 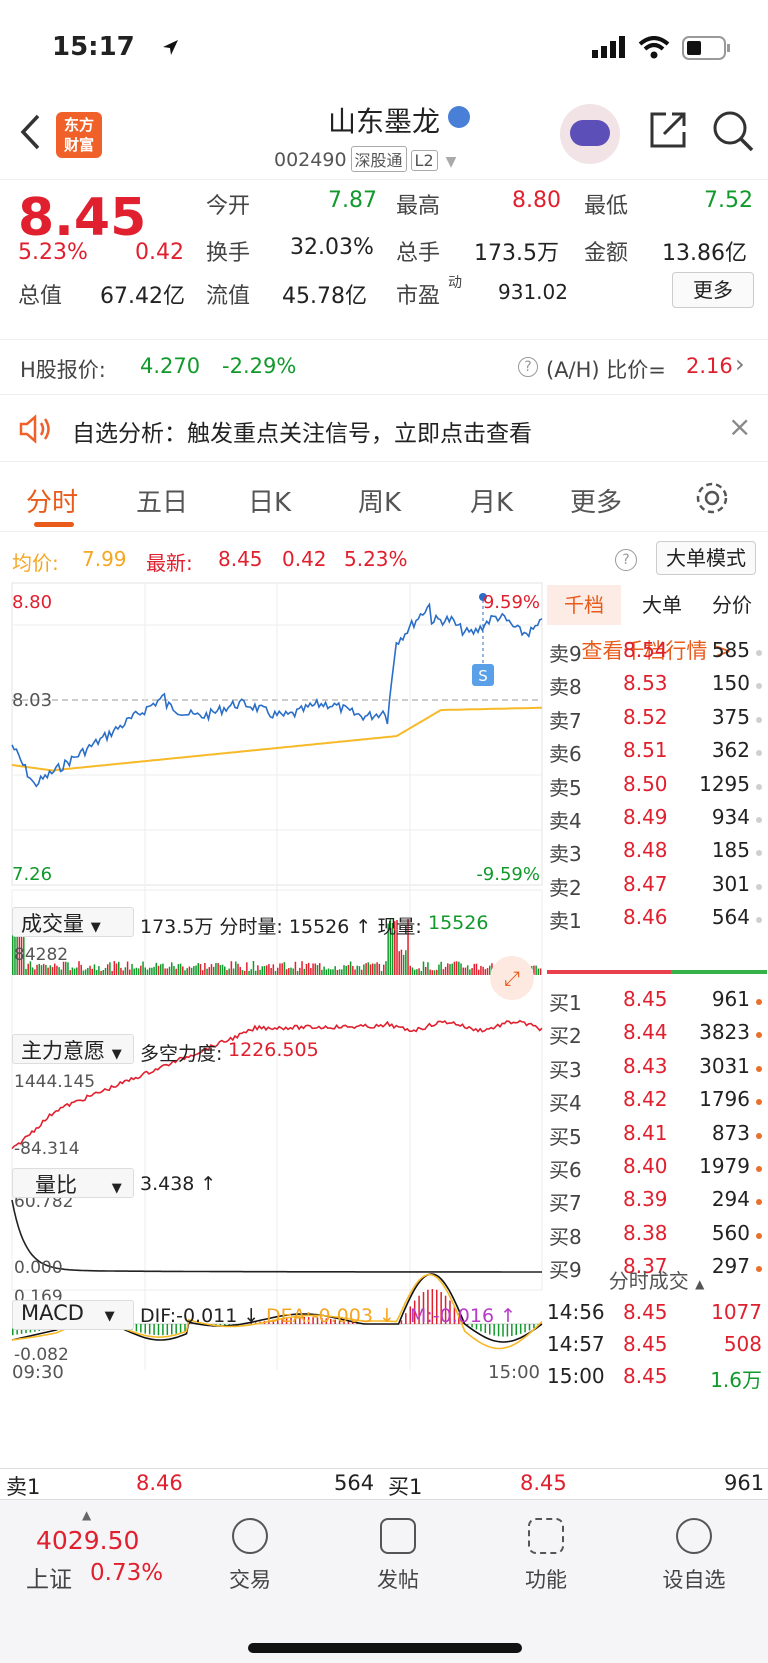 I want to click on location-icon, so click(x=170, y=47).